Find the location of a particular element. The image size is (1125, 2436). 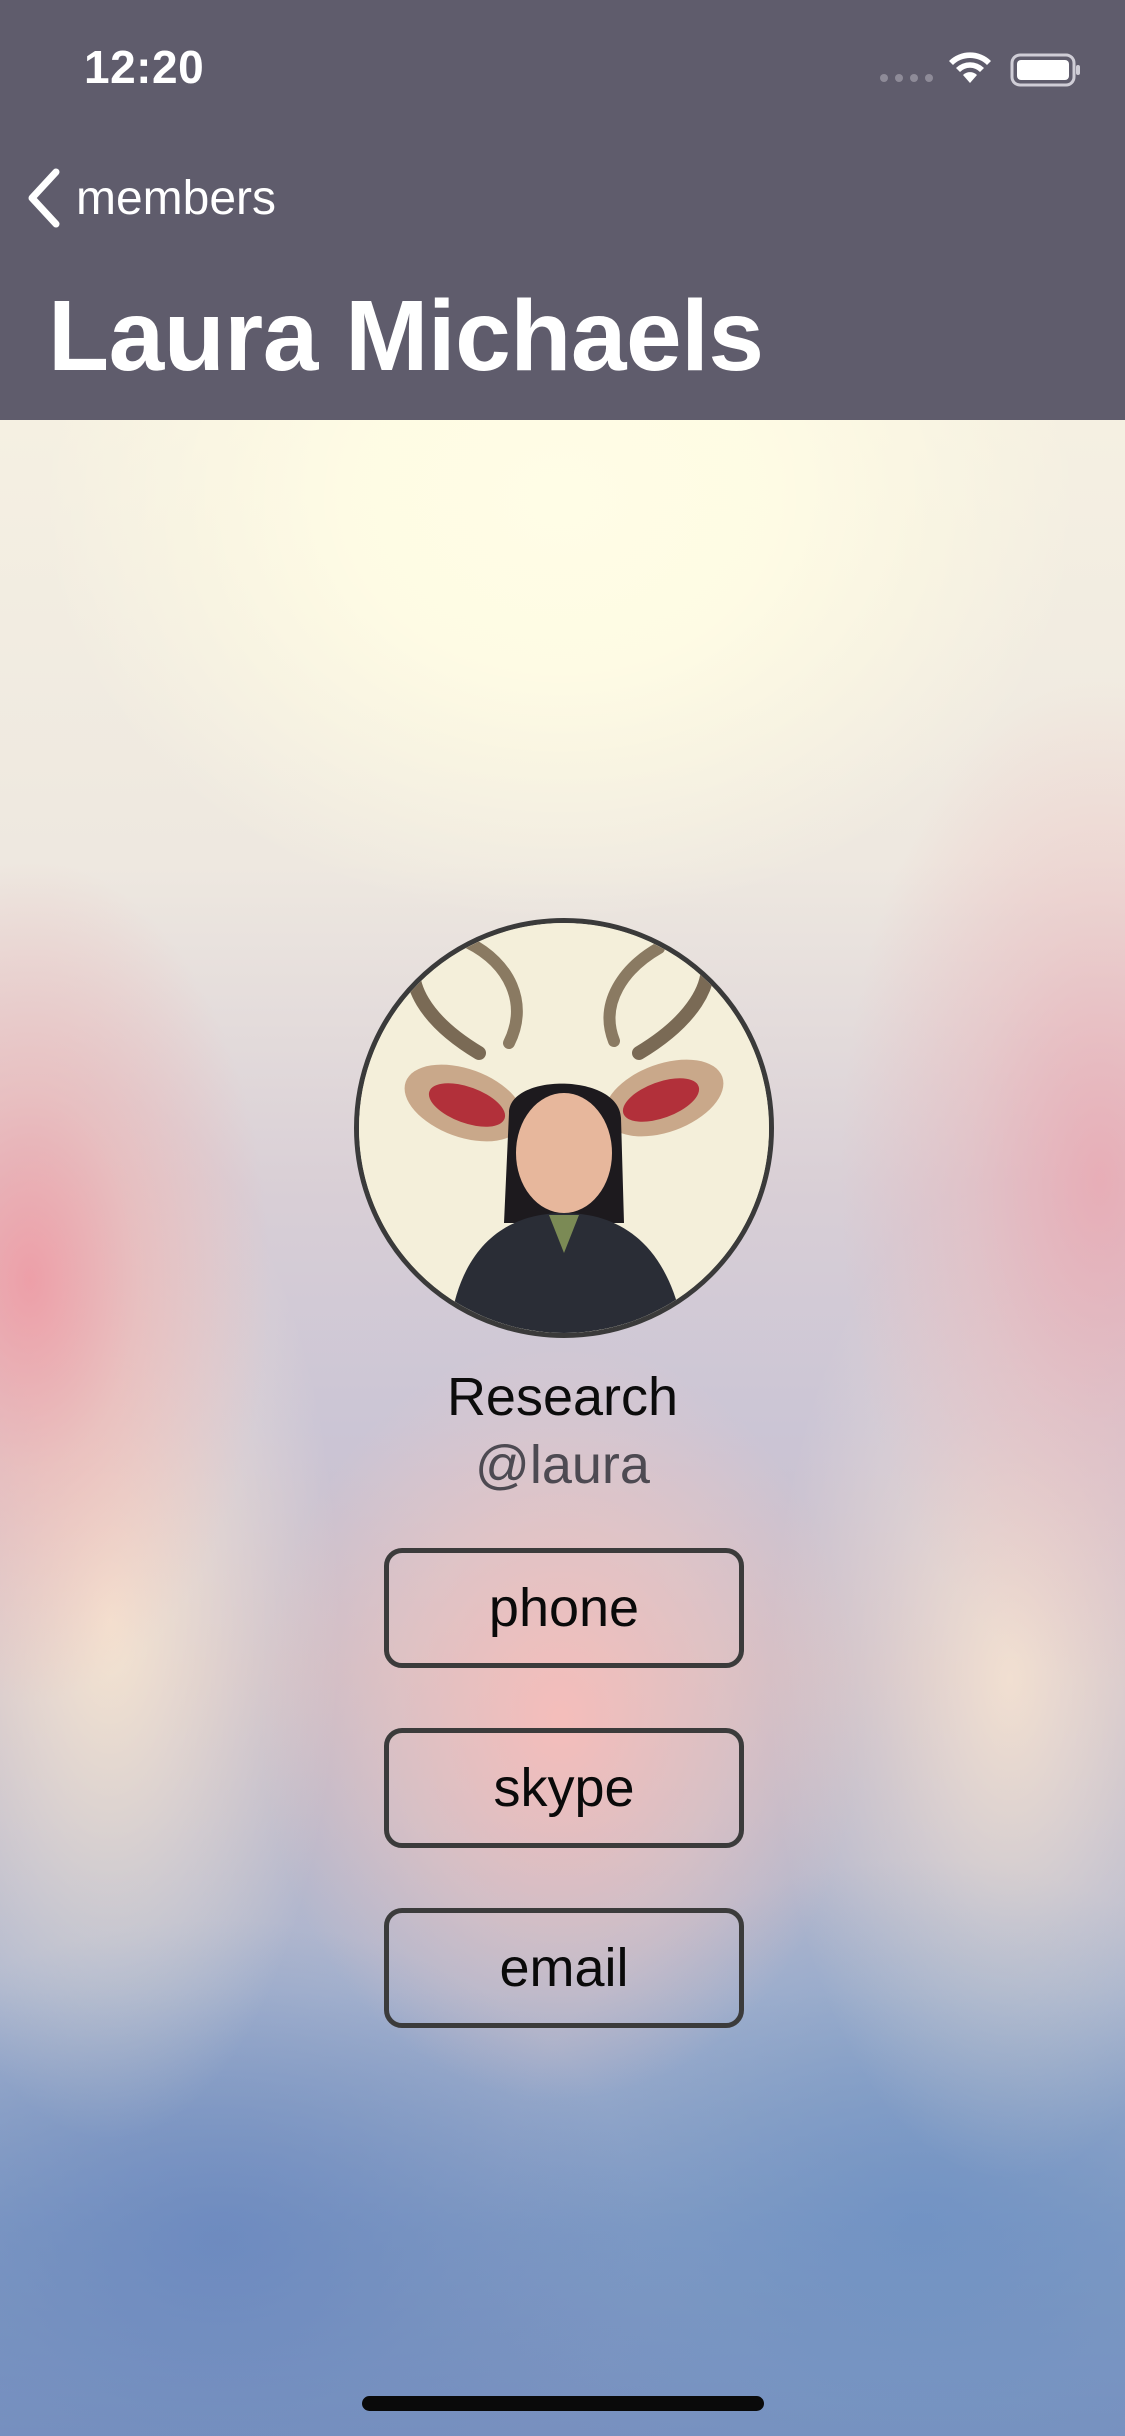

user-handle: @laura is located at coordinates (562, 1465).